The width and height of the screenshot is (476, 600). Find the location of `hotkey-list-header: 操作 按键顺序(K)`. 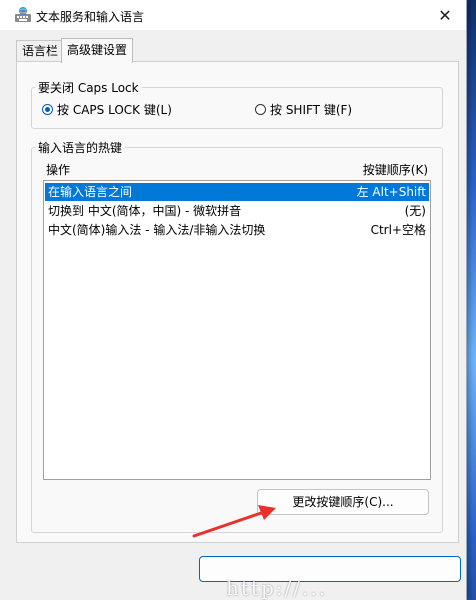

hotkey-list-header: 操作 按键顺序(K) is located at coordinates (238, 168).